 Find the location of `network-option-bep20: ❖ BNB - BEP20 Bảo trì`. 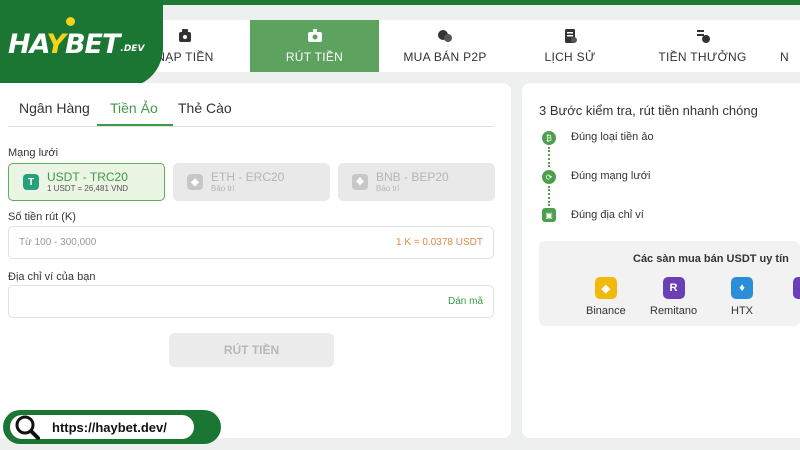

network-option-bep20: ❖ BNB - BEP20 Bảo trì is located at coordinates (416, 182).